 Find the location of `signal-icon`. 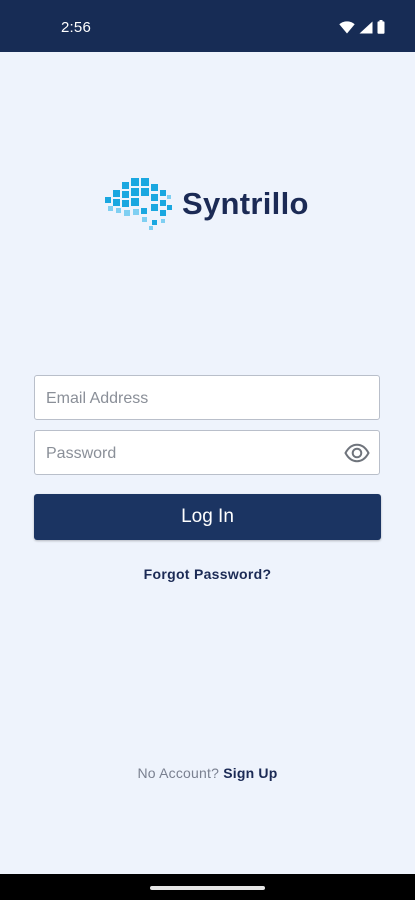

signal-icon is located at coordinates (366, 27).